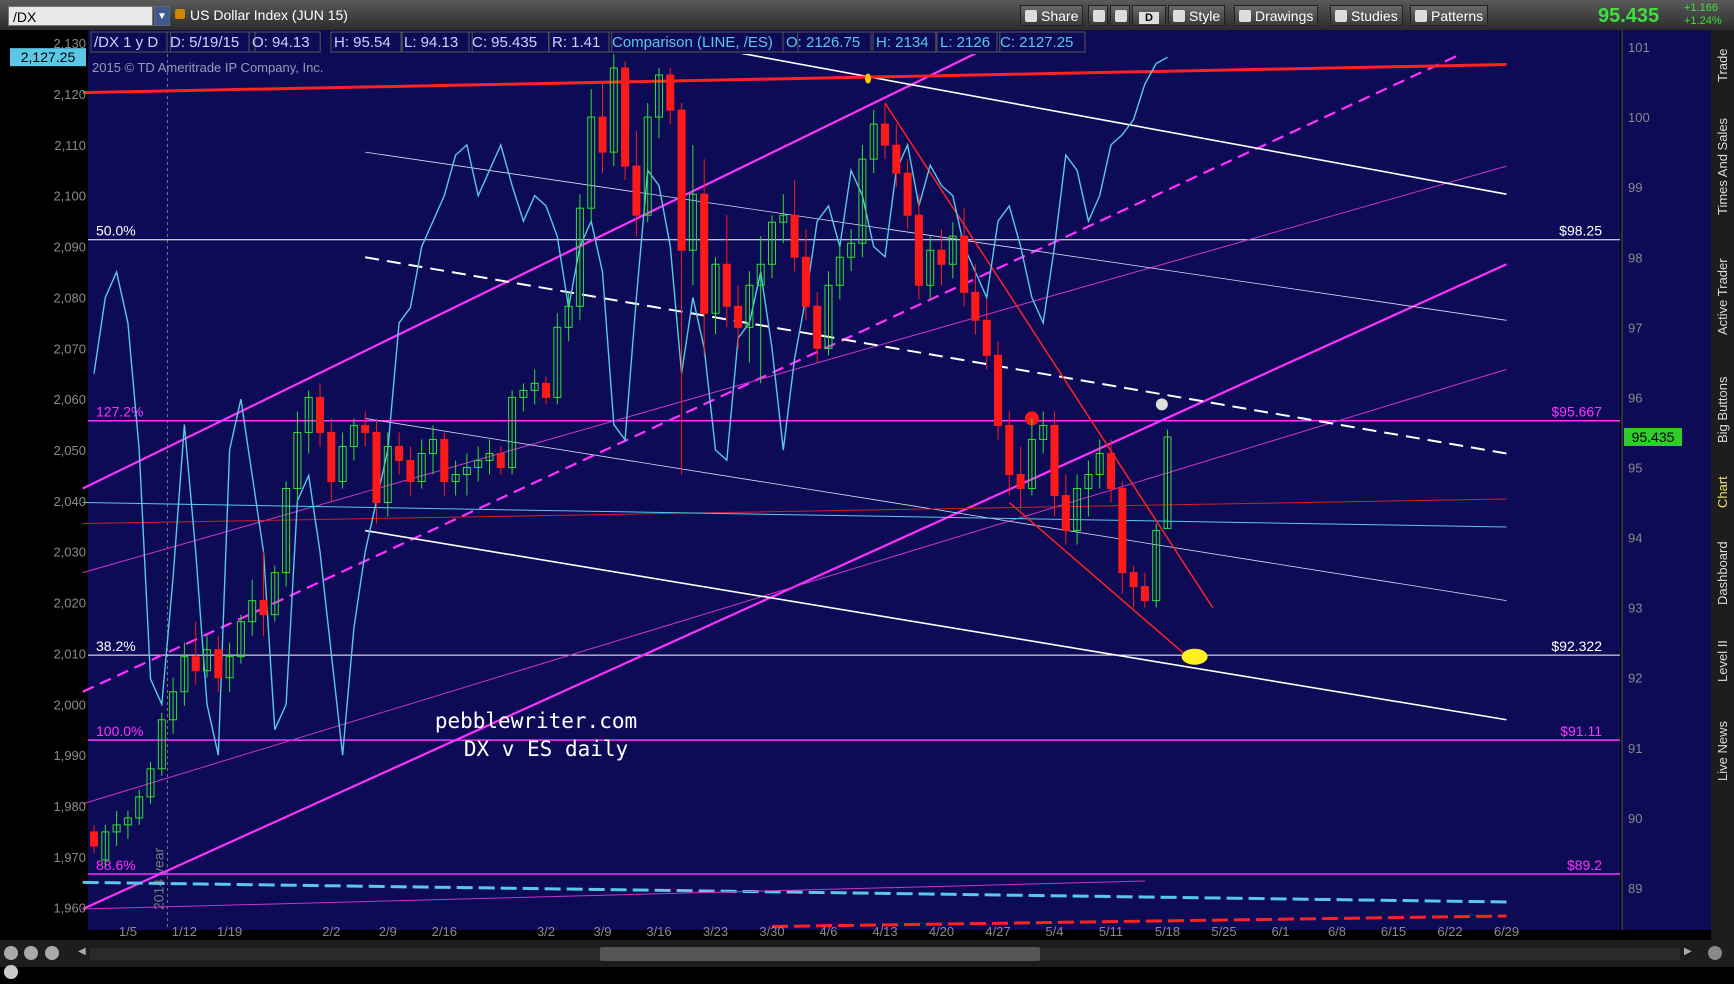 This screenshot has height=984, width=1734. I want to click on zoom-in-icon, so click(31, 953).